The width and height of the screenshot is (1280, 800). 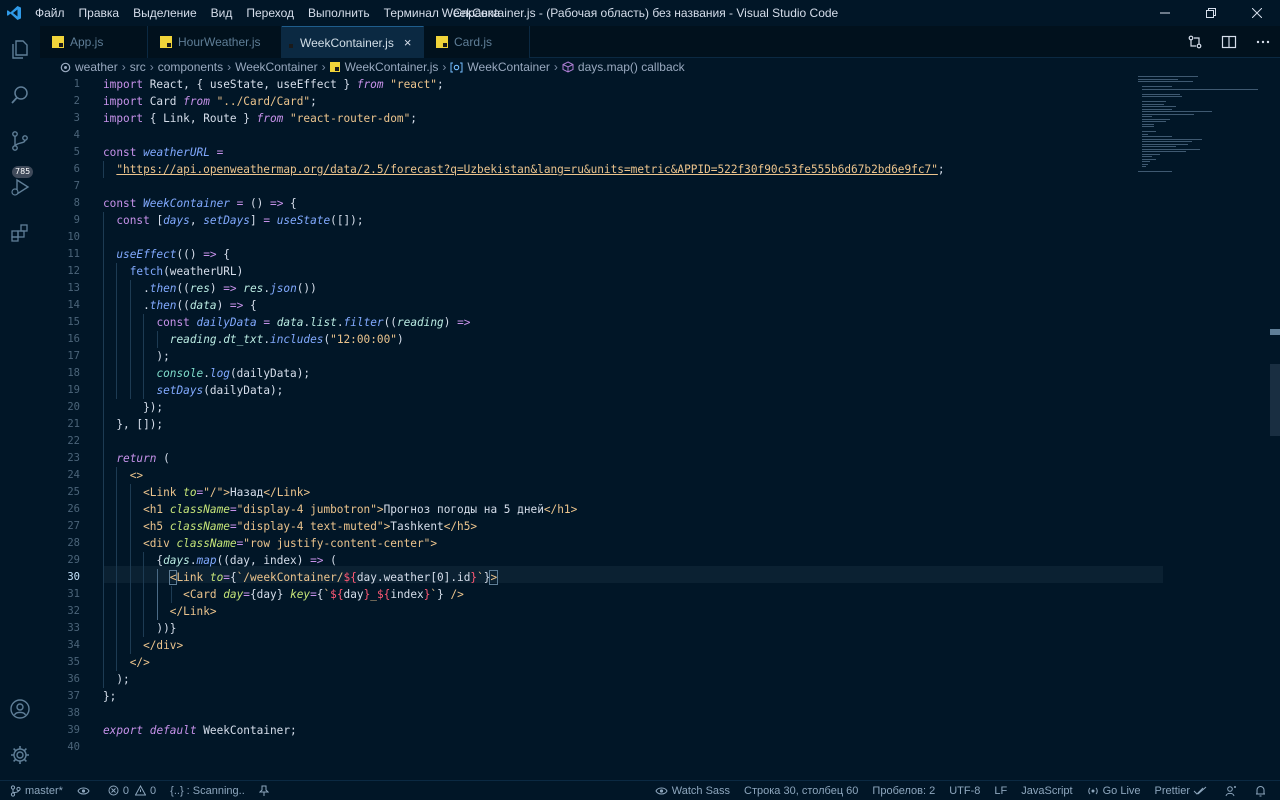 I want to click on menu-edit: Правка, so click(x=99, y=13).